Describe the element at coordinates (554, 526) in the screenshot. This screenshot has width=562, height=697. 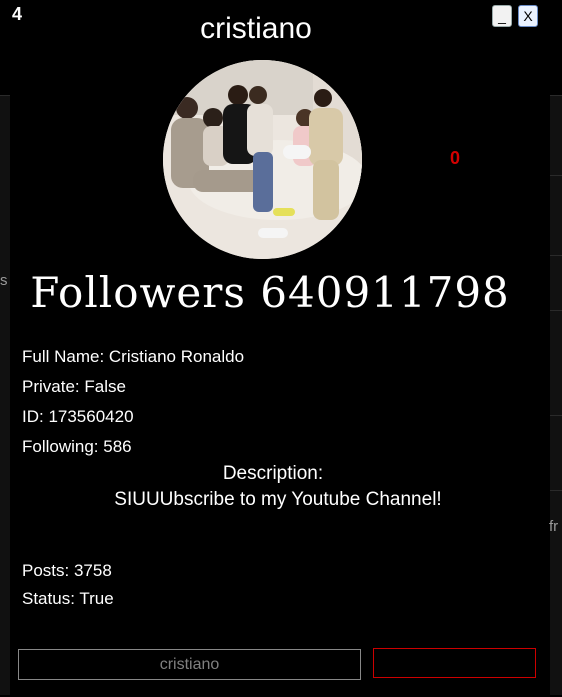
I see `background-text-fragment: fr` at that location.